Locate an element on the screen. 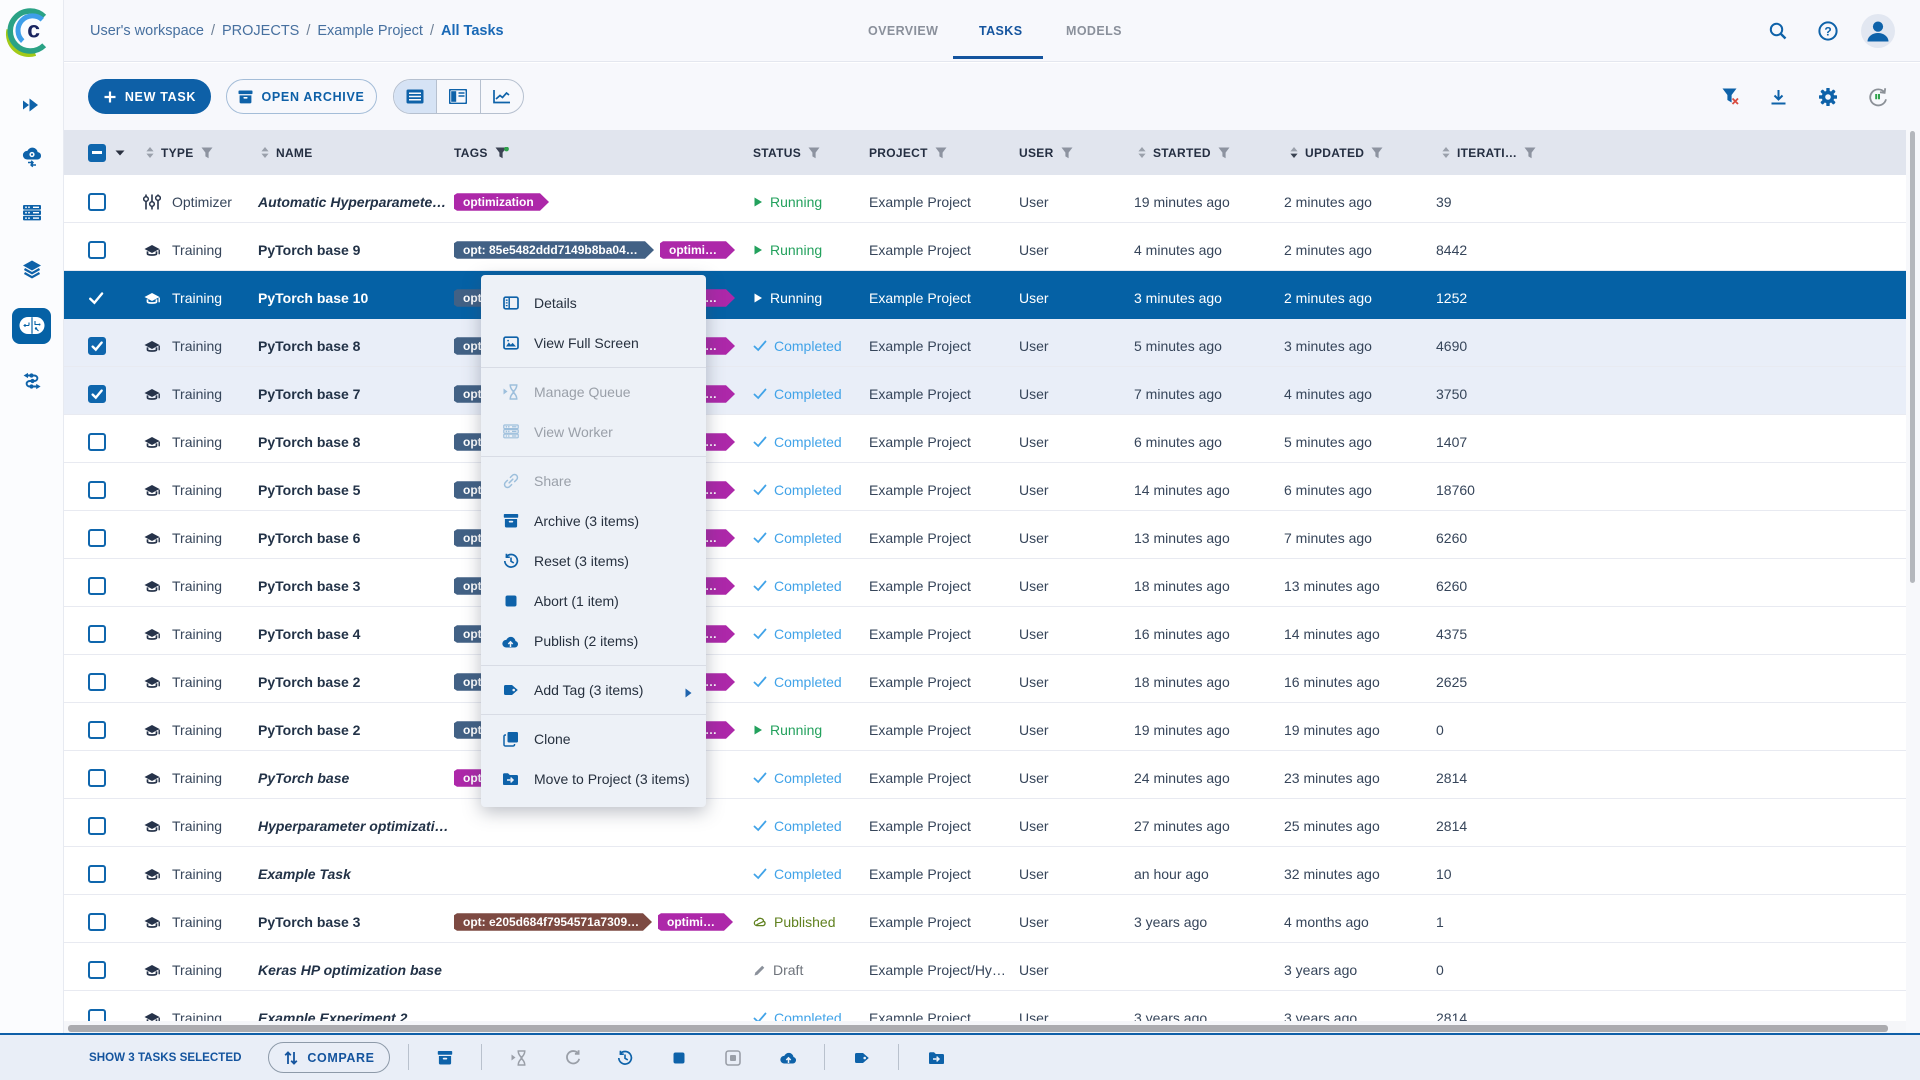 This screenshot has height=1080, width=1920. svg-text: c is located at coordinates (33, 30).